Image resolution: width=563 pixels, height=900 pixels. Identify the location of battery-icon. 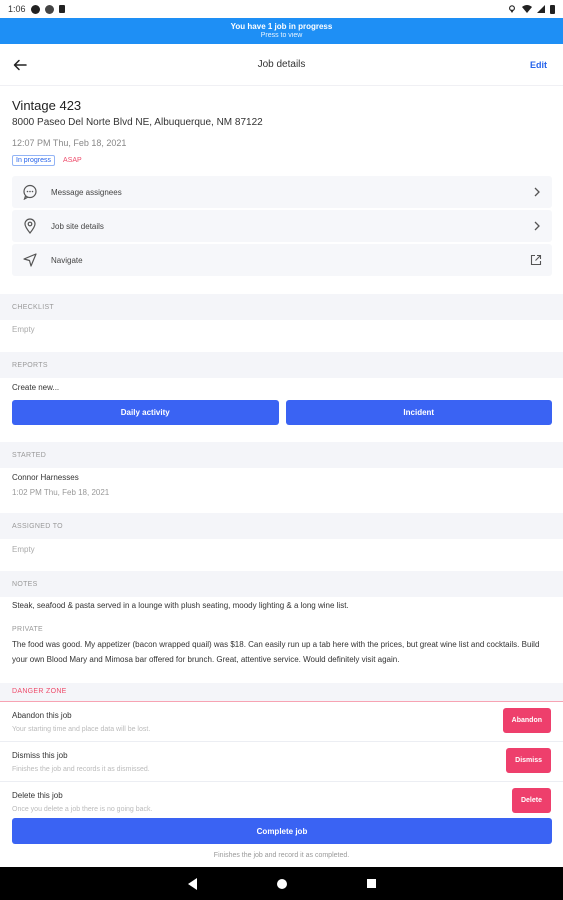
(552, 9).